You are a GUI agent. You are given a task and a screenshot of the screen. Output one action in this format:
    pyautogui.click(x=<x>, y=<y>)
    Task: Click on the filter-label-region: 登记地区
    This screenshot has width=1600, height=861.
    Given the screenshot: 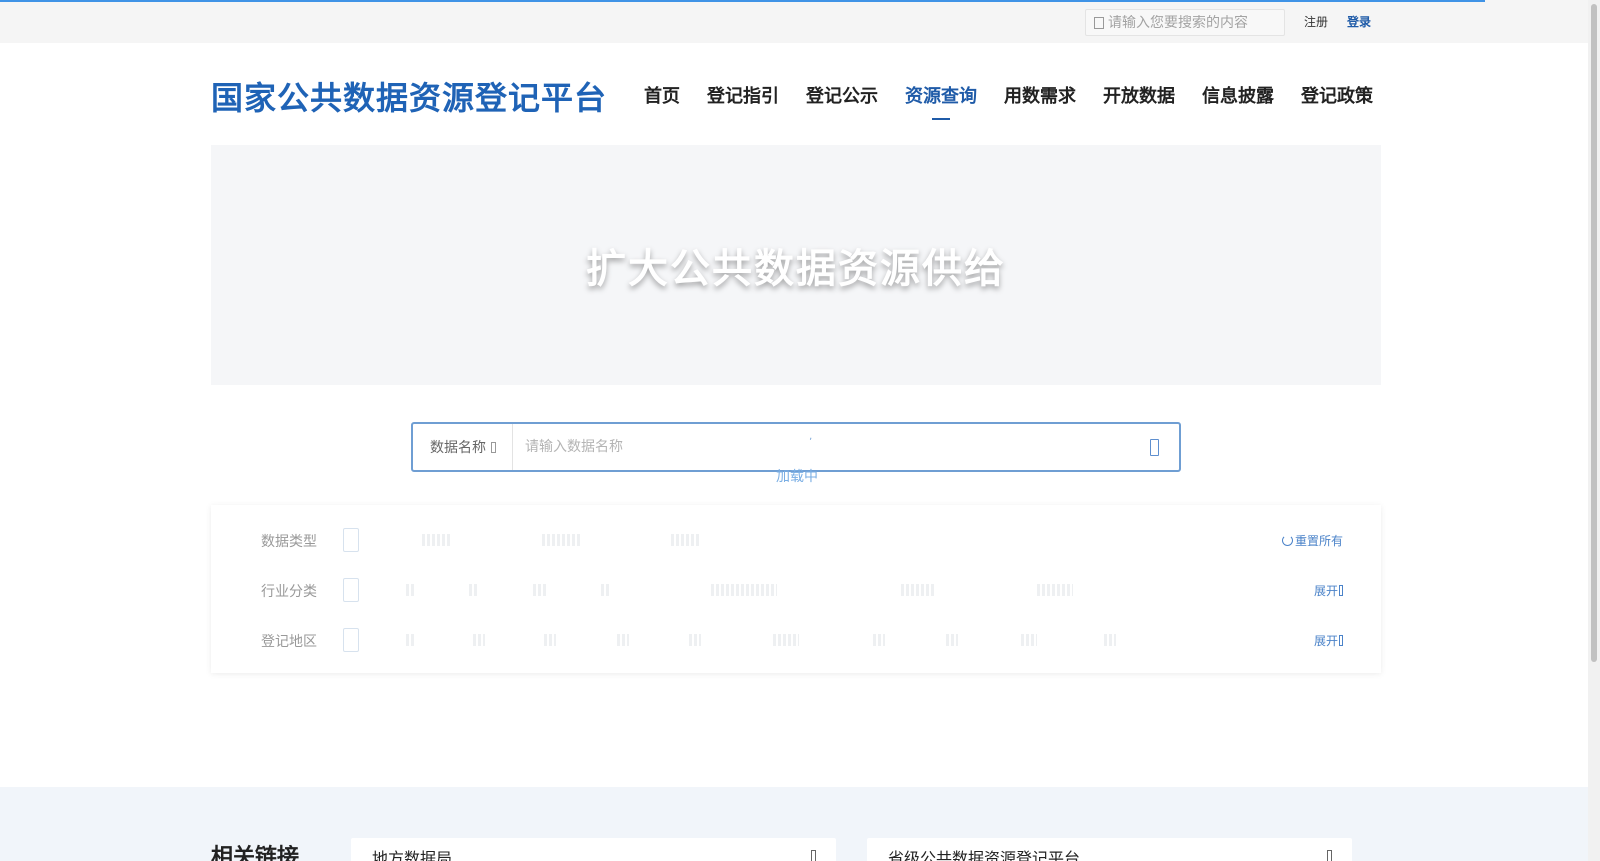 What is the action you would take?
    pyautogui.click(x=289, y=642)
    